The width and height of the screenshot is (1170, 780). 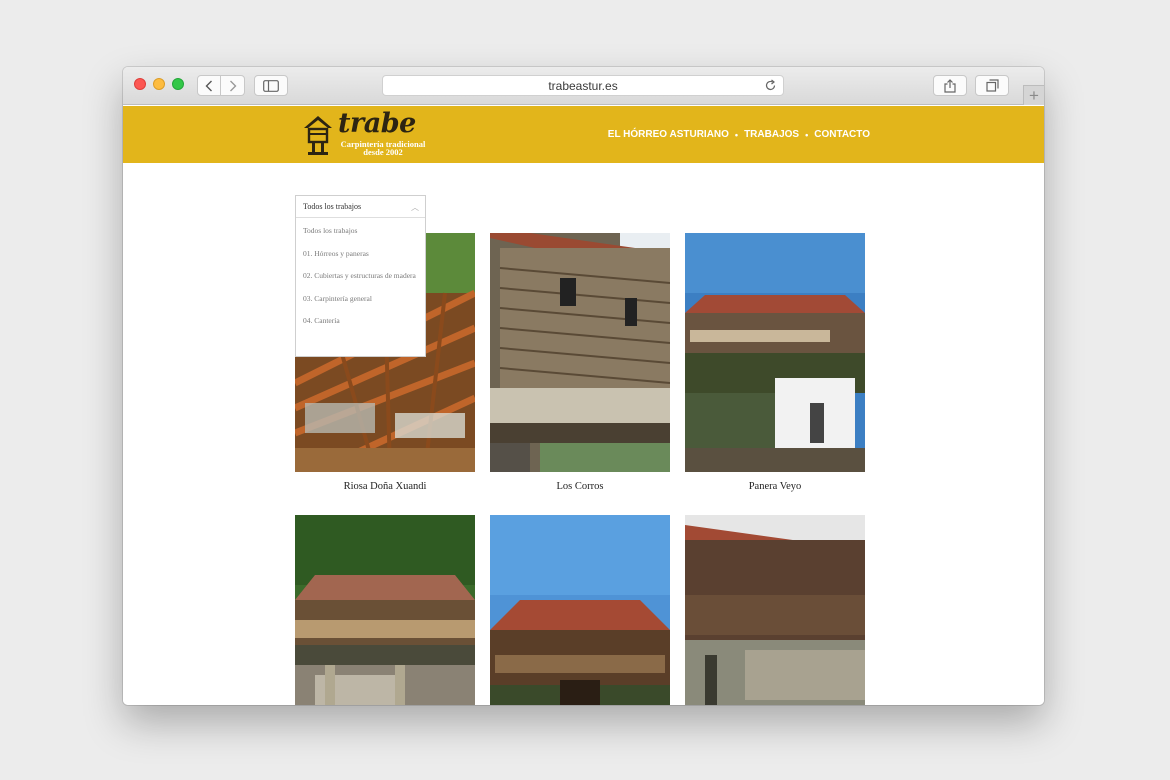 I want to click on sidebar-toggle-button, so click(x=271, y=85).